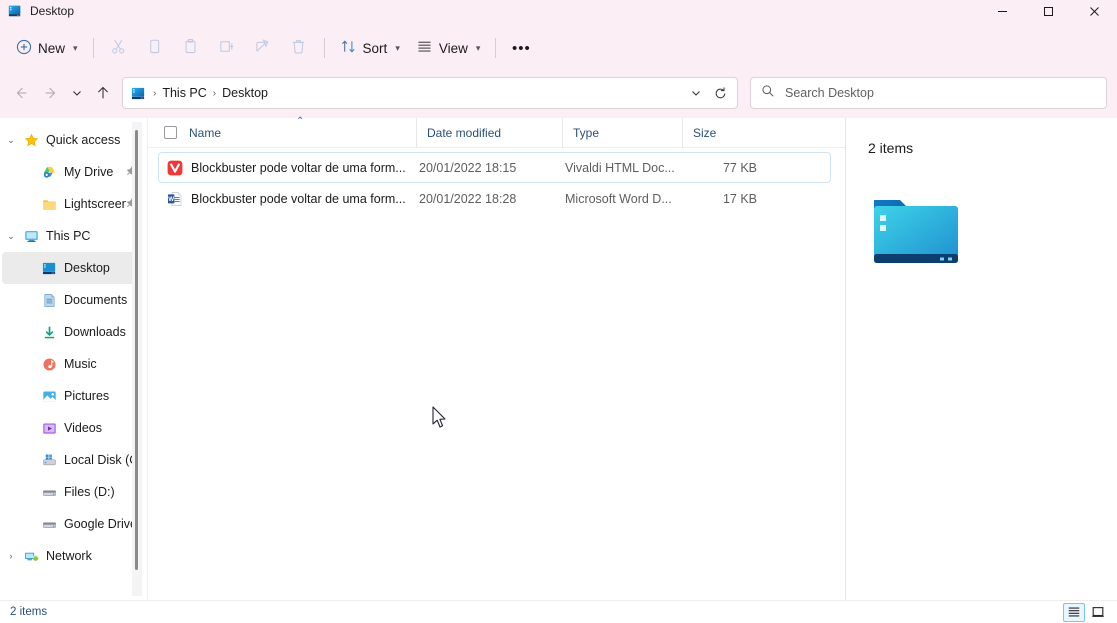 This screenshot has width=1117, height=623. Describe the element at coordinates (100, 524) in the screenshot. I see `sidebar-item-label: Google Drive (G` at that location.